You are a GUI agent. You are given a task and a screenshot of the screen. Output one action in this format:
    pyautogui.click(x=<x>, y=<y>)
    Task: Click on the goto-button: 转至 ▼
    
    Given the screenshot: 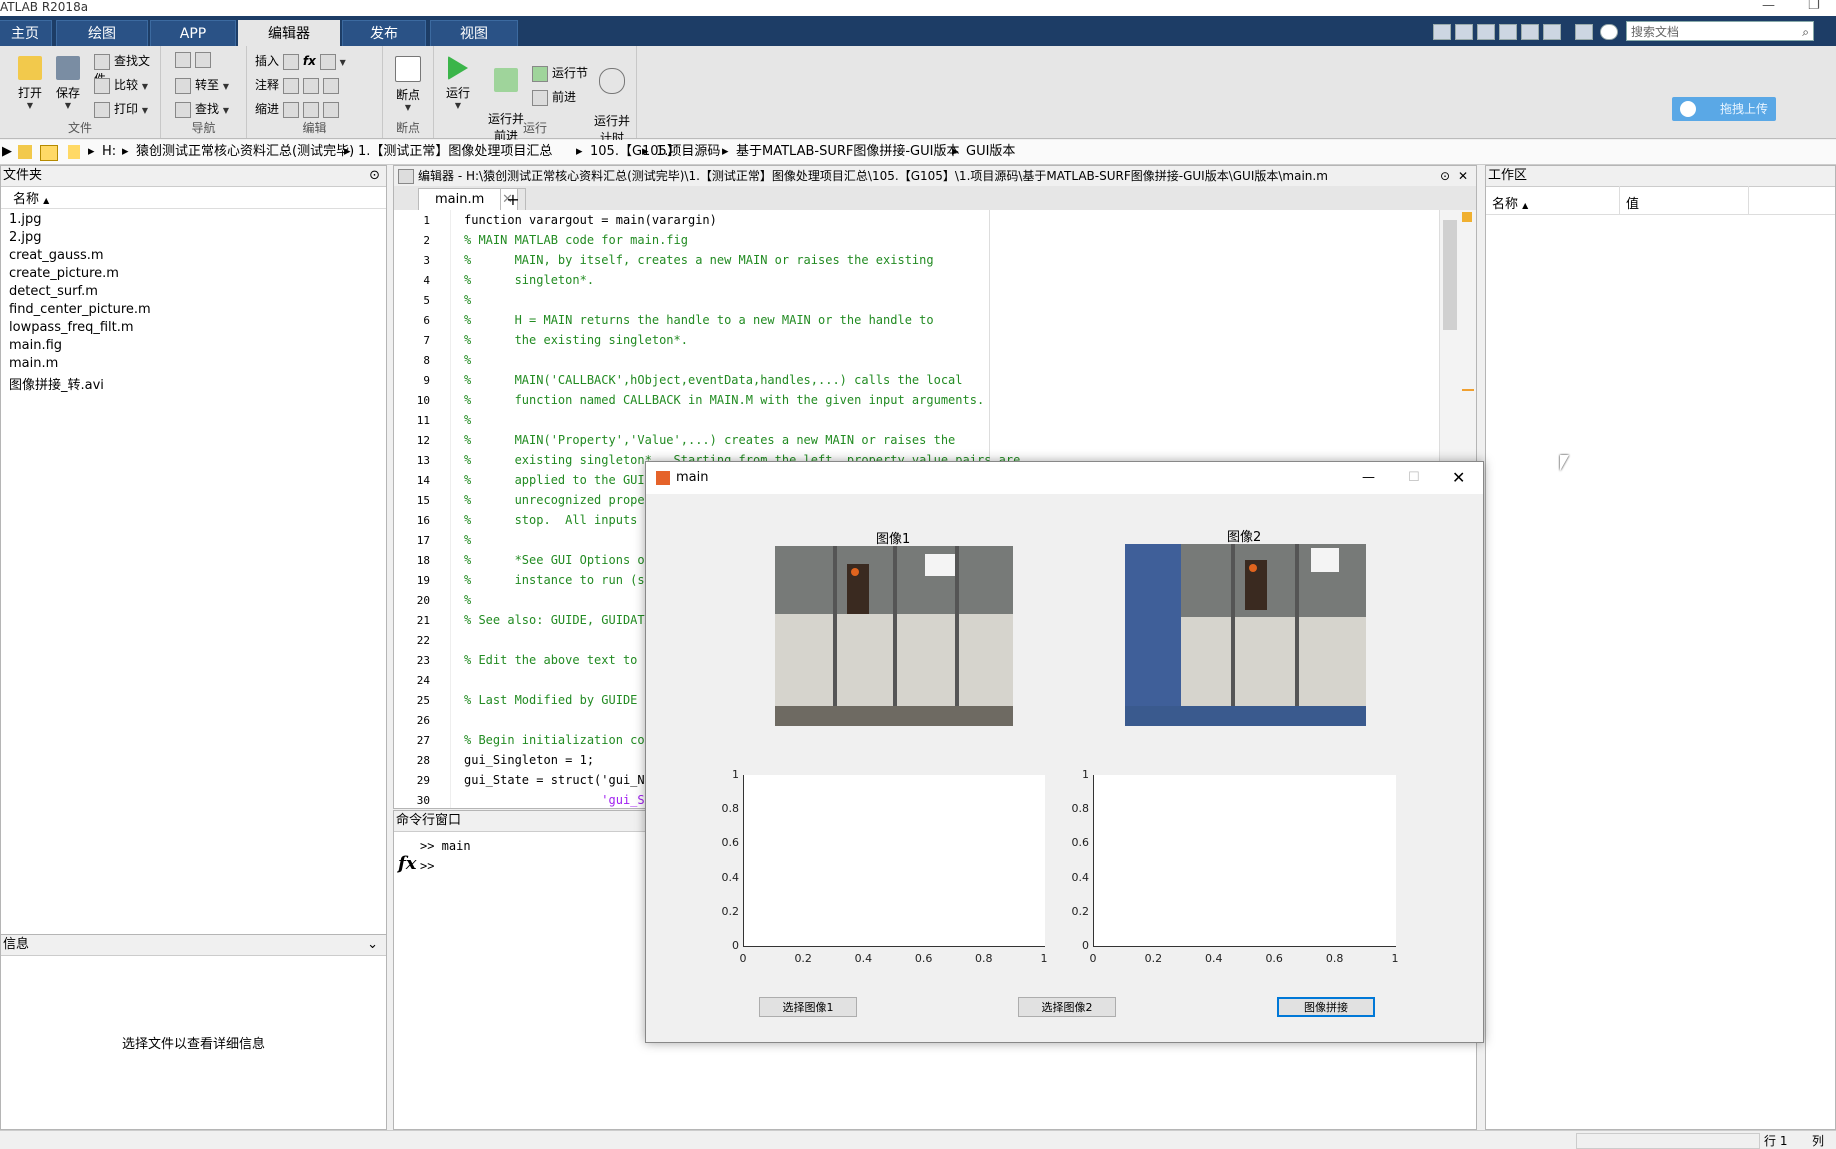 What is the action you would take?
    pyautogui.click(x=202, y=85)
    